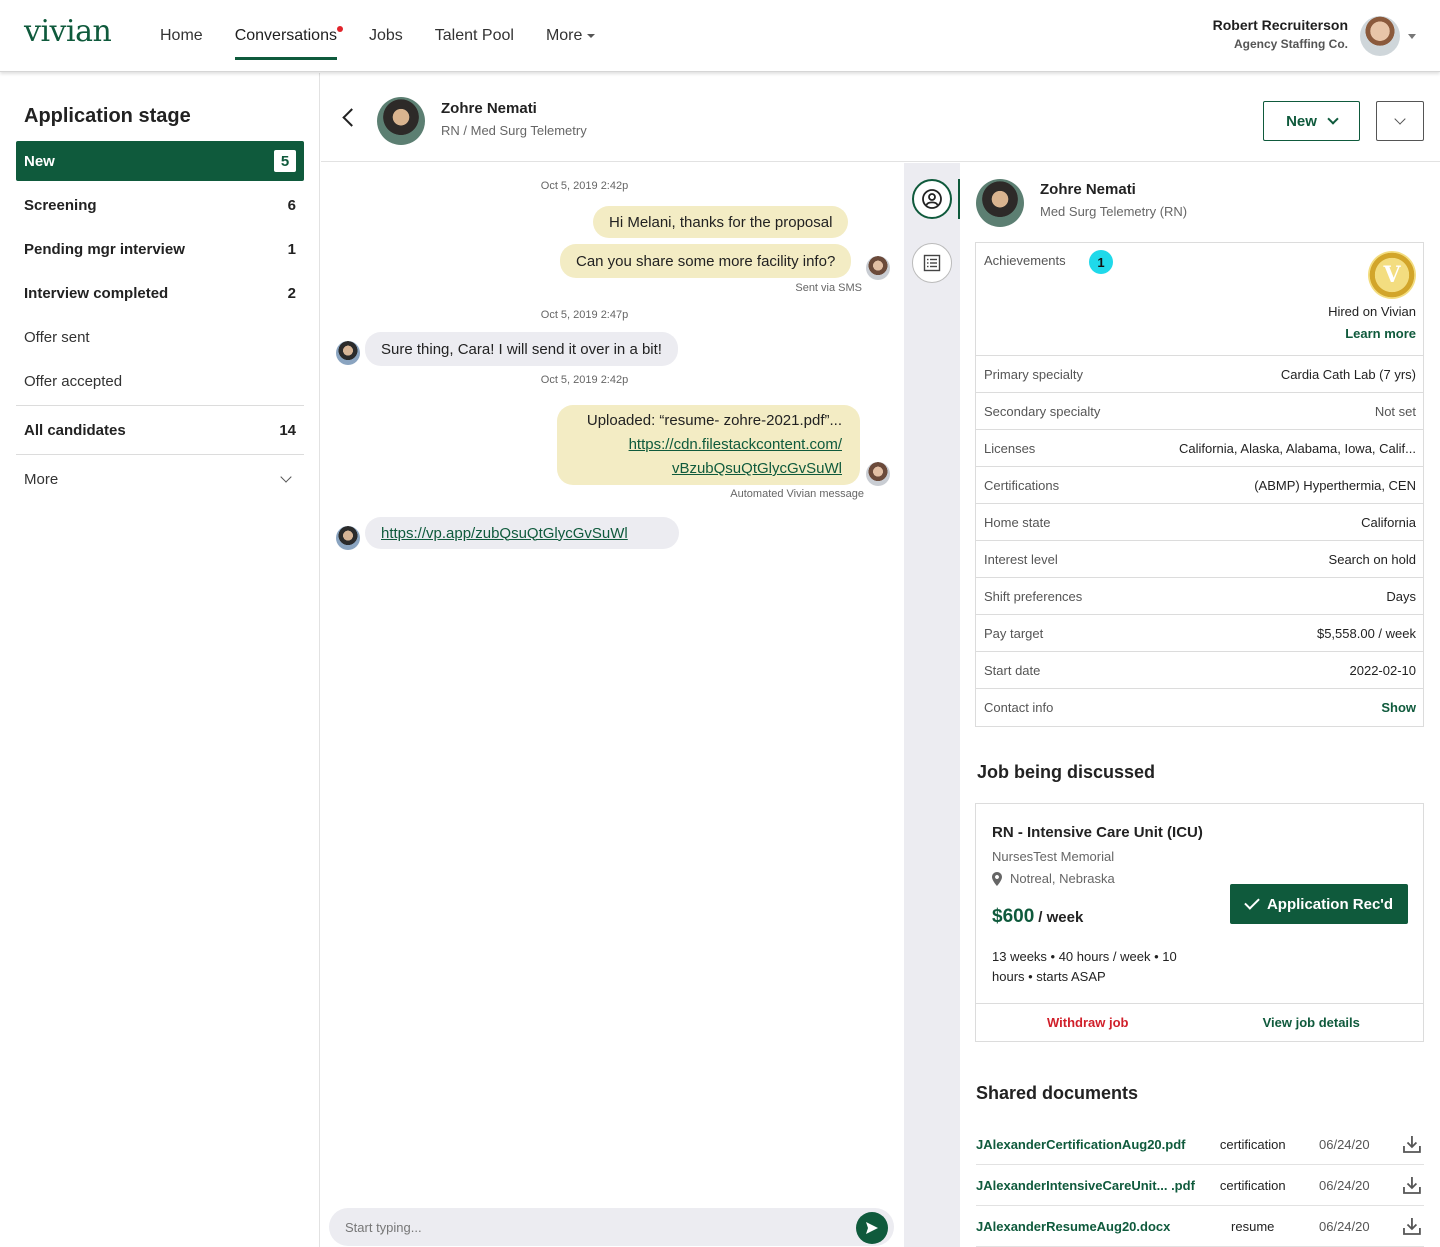 The image size is (1440, 1247). What do you see at coordinates (584, 315) in the screenshot?
I see `message-timestamp: Oct 5, 2019 2:47p` at bounding box center [584, 315].